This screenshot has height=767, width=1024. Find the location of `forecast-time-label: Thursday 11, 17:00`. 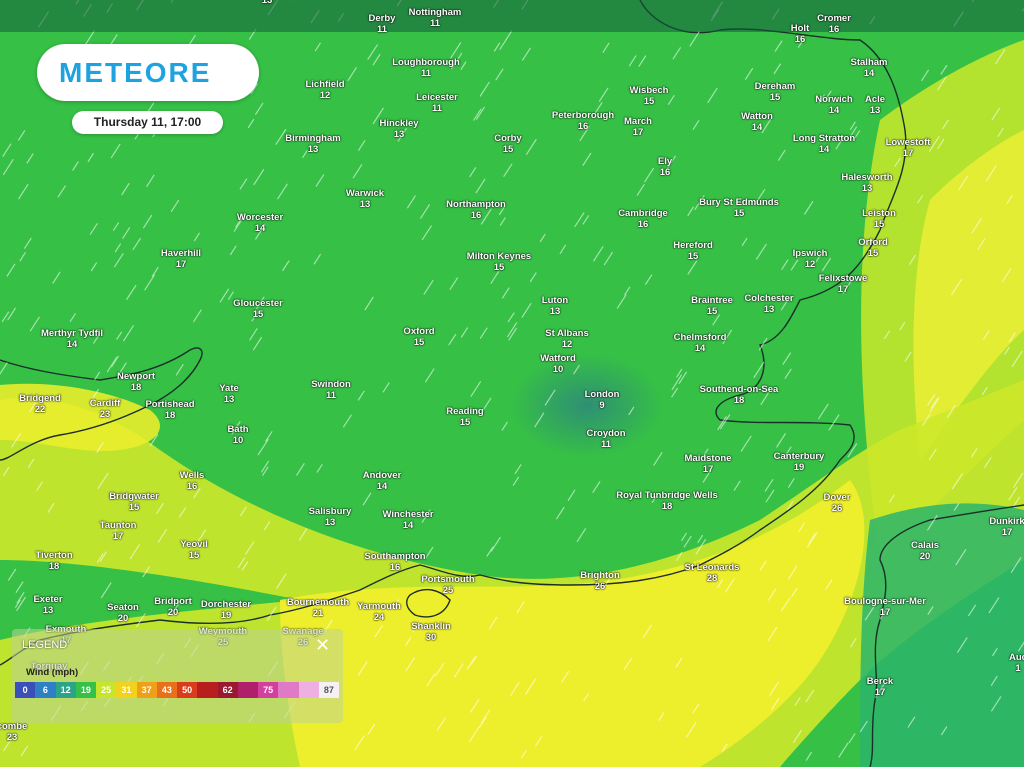

forecast-time-label: Thursday 11, 17:00 is located at coordinates (147, 122).